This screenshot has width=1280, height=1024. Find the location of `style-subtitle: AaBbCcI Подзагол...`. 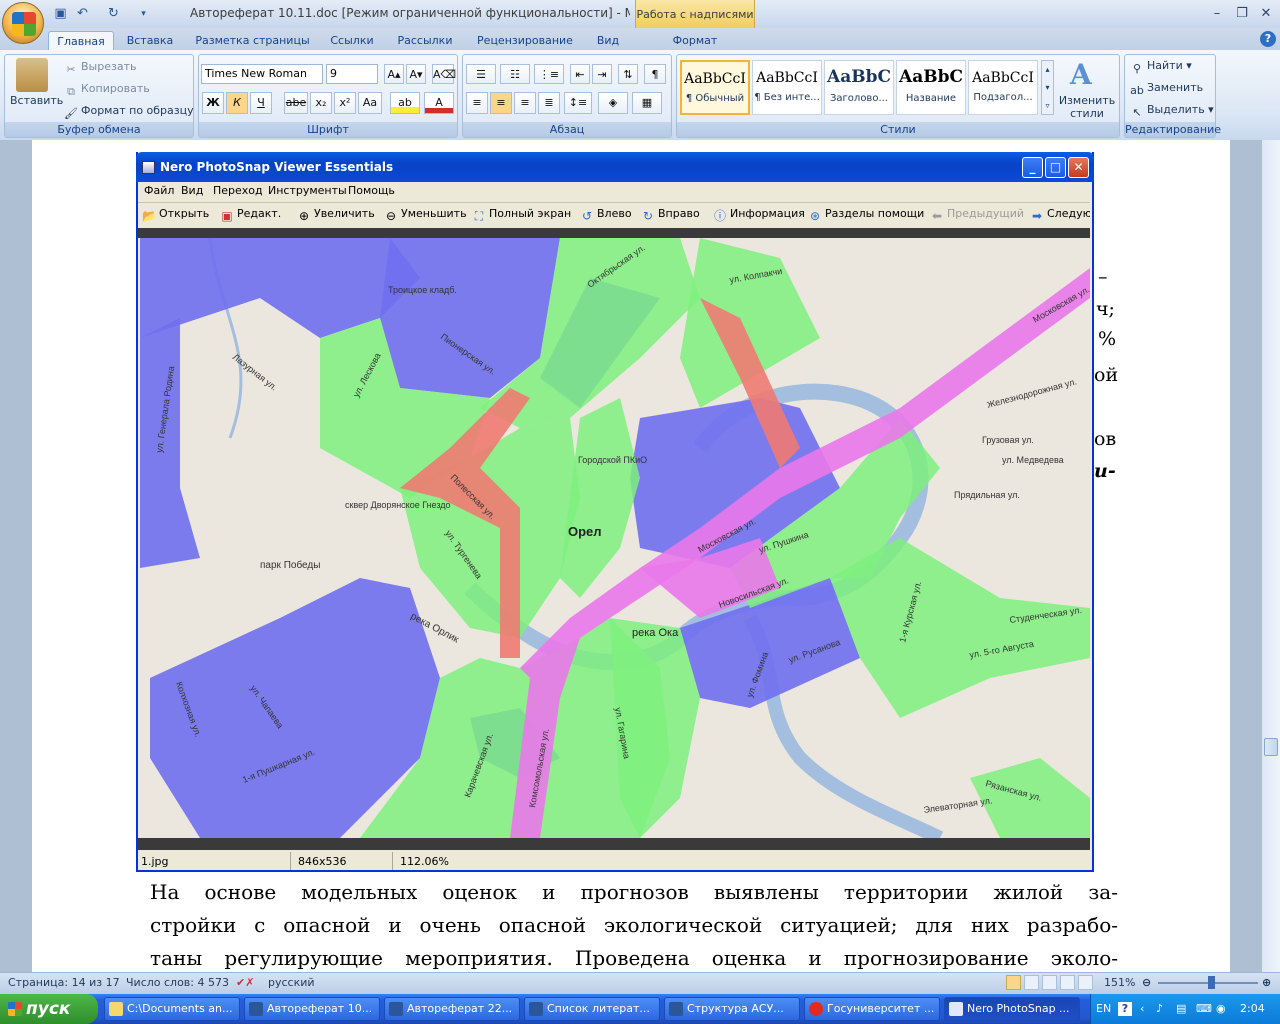

style-subtitle: AaBbCcI Подзагол... is located at coordinates (1003, 87).